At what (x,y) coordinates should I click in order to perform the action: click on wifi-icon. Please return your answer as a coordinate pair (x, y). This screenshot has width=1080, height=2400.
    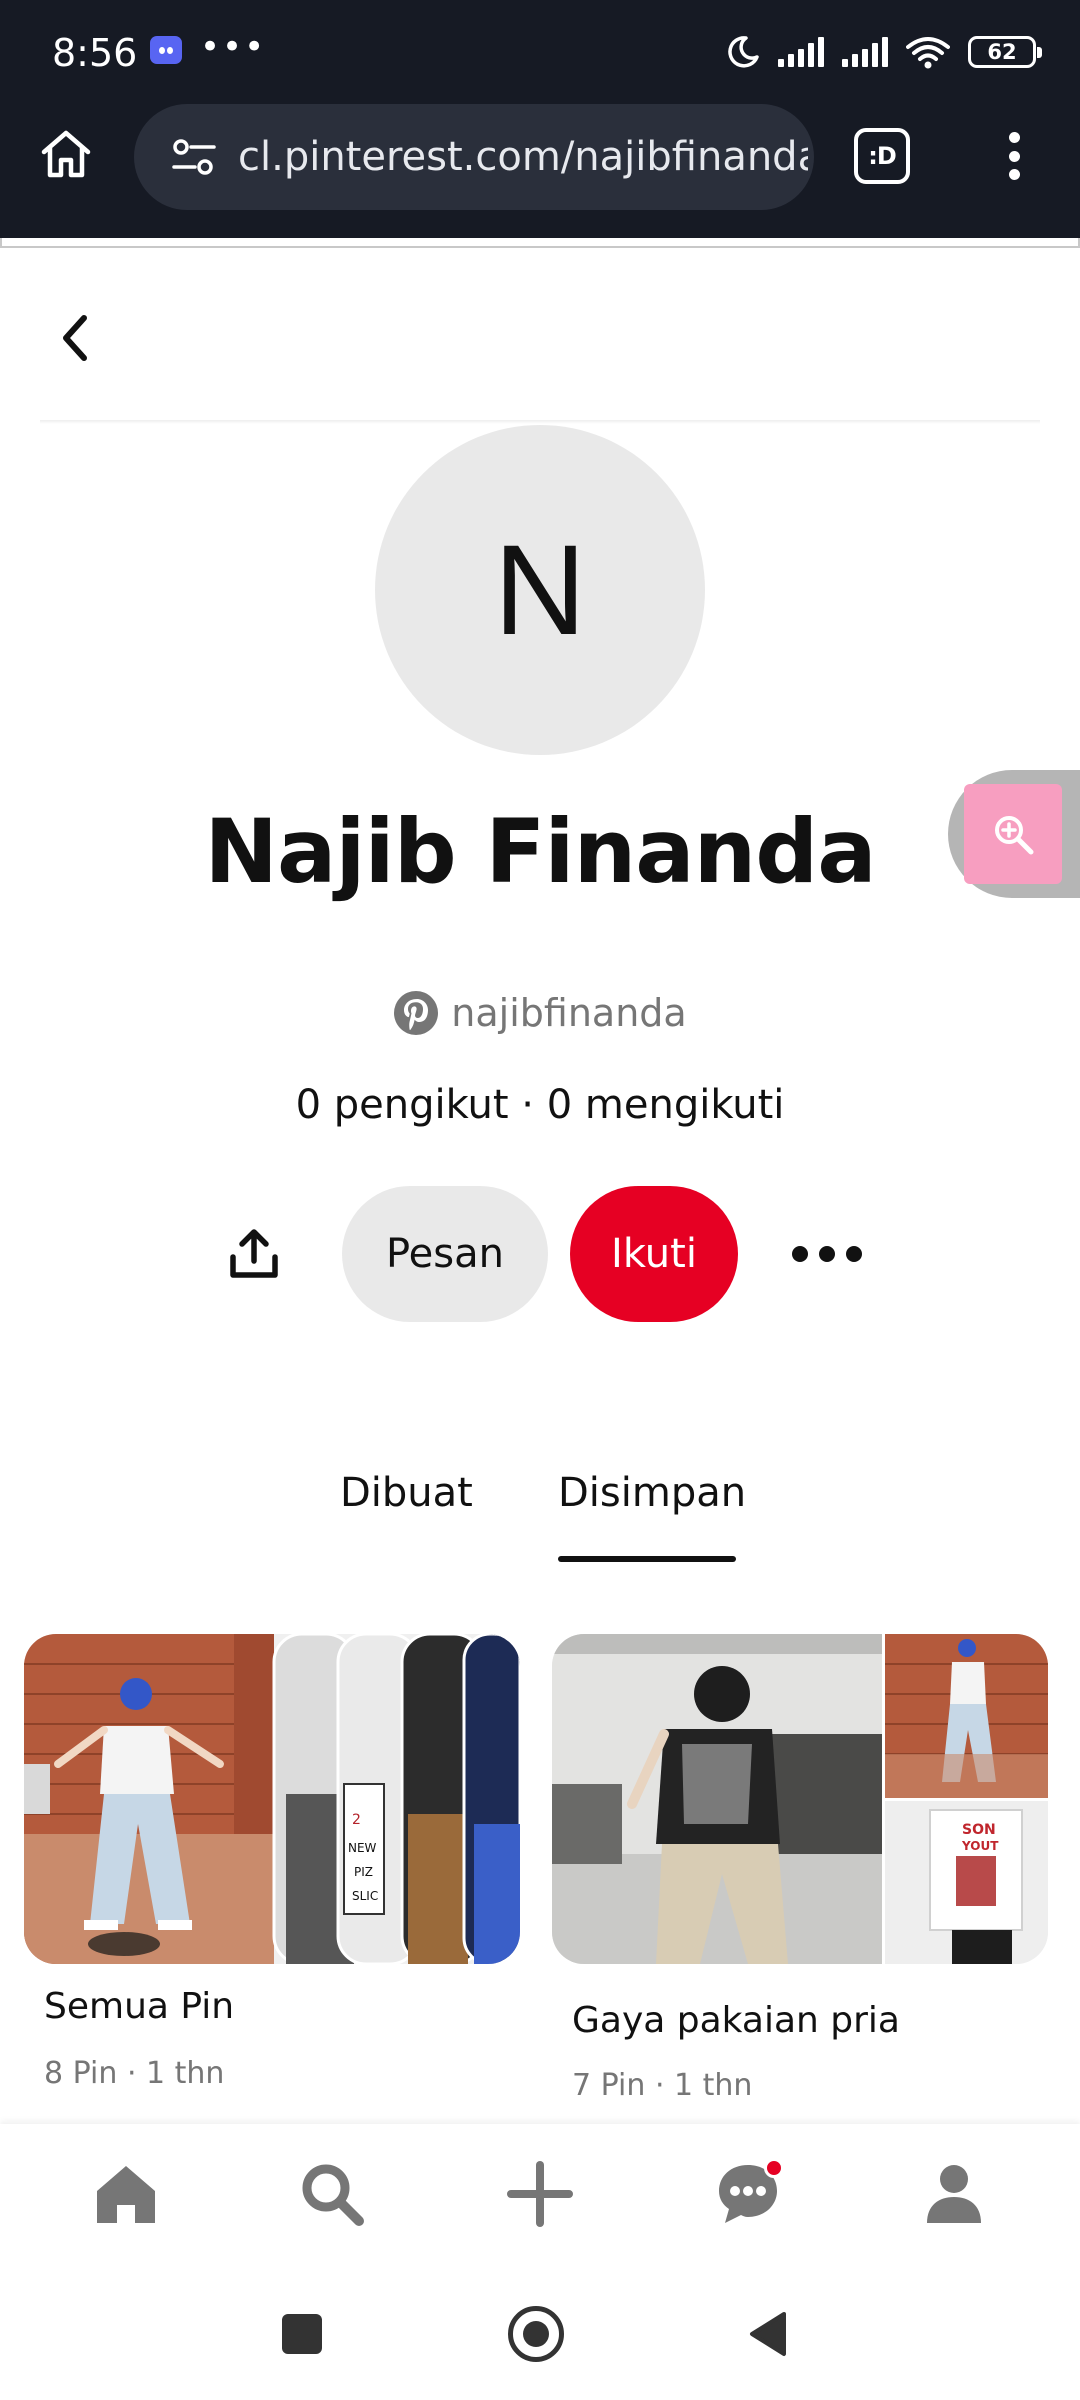
    Looking at the image, I should click on (928, 53).